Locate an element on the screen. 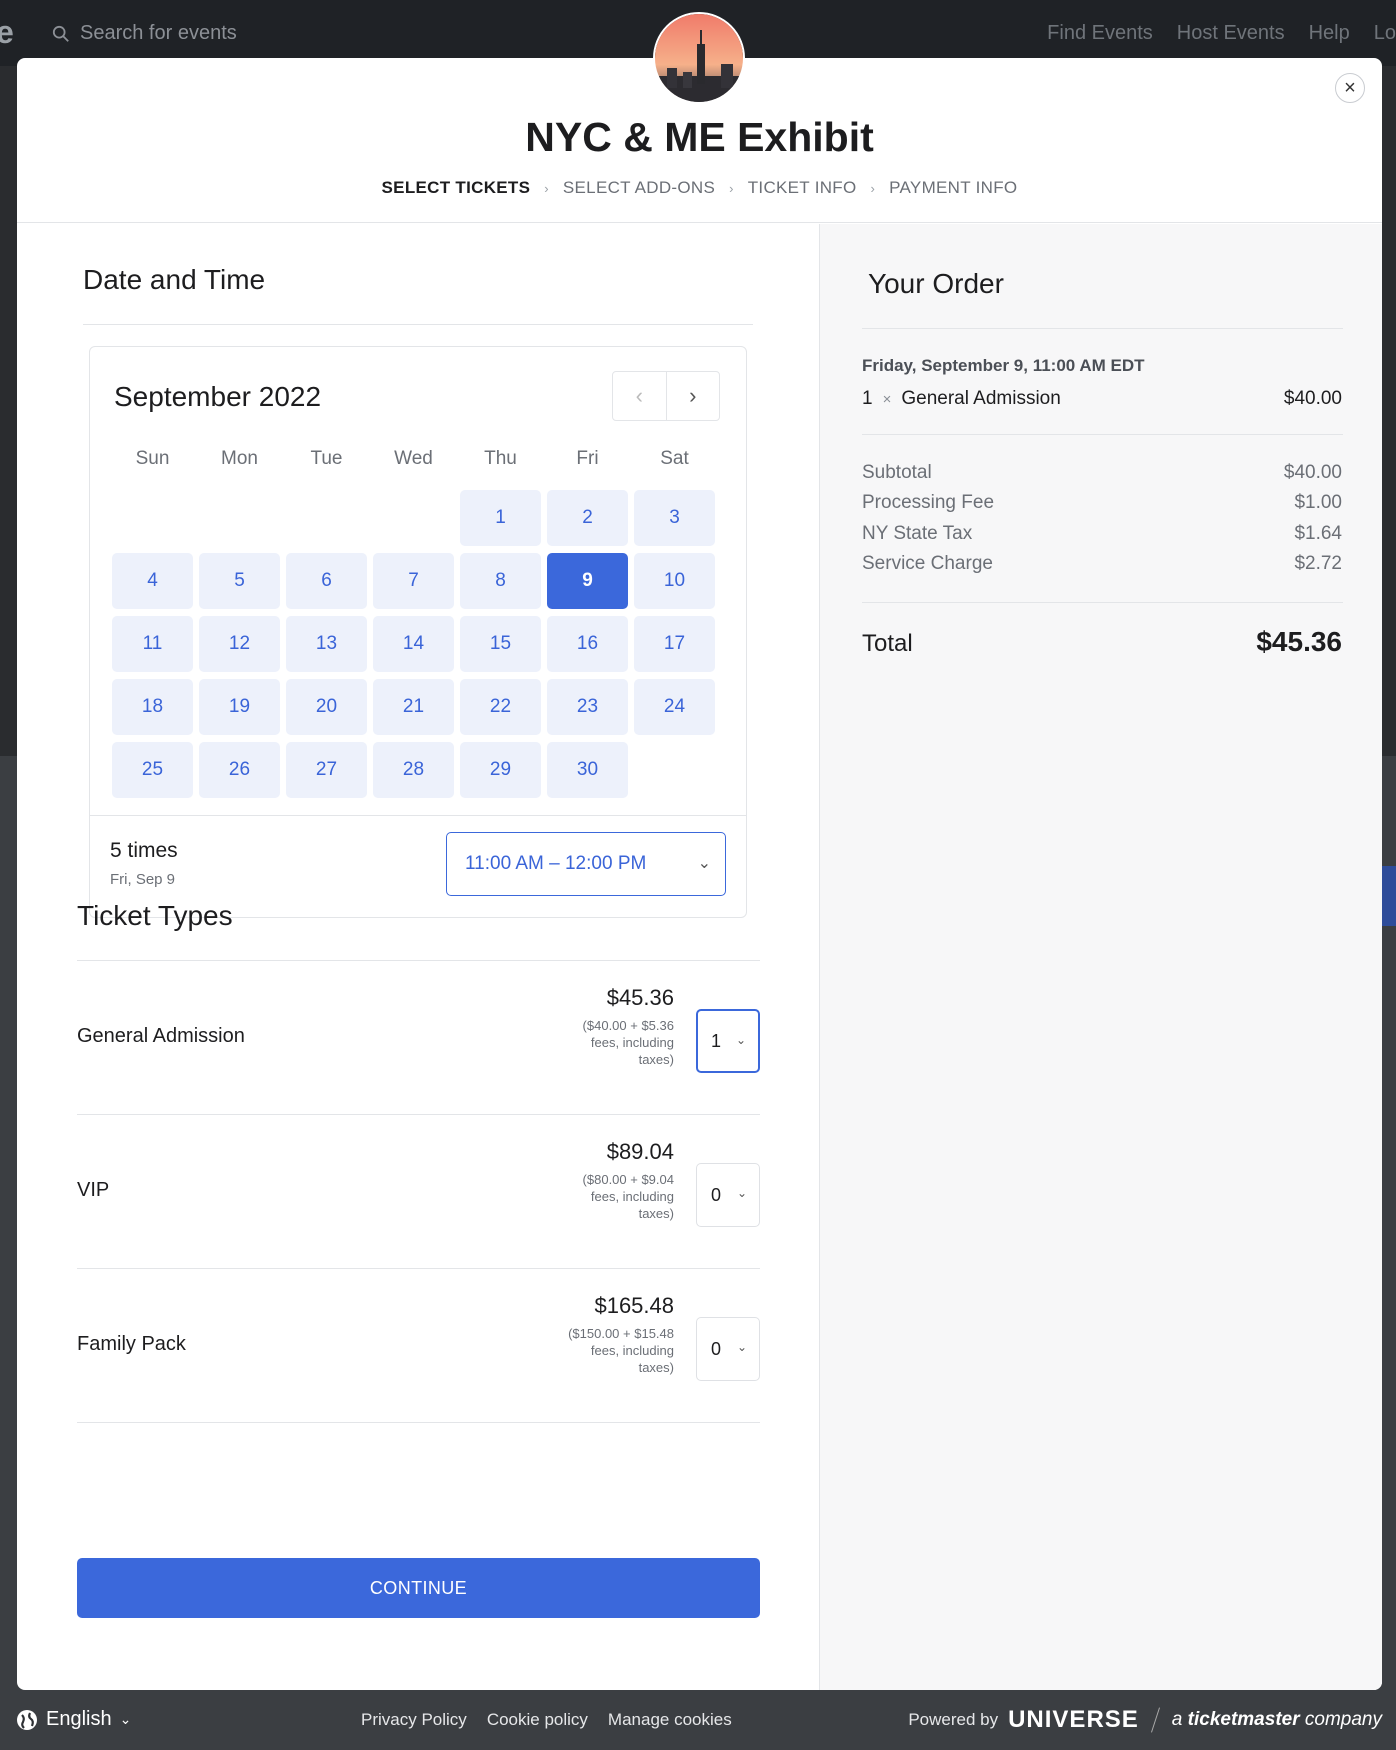  ticket-fee-note: ($80.00 + $9.04 fees, including taxes) is located at coordinates (628, 1196).